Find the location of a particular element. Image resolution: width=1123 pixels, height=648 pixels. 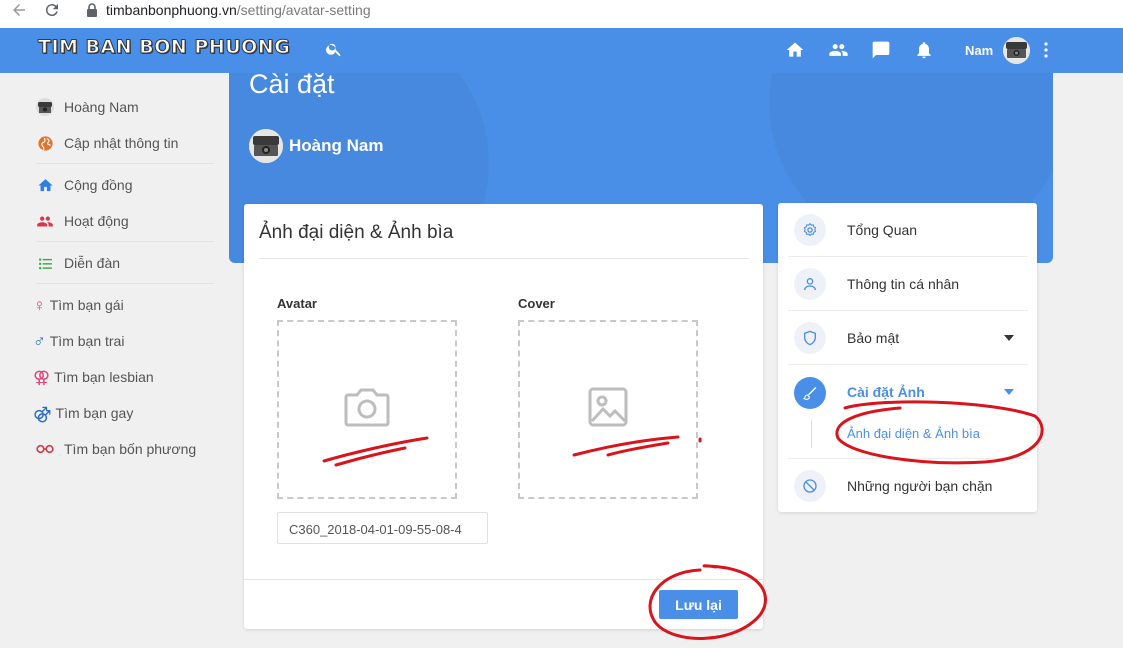

bell-icon is located at coordinates (924, 50).